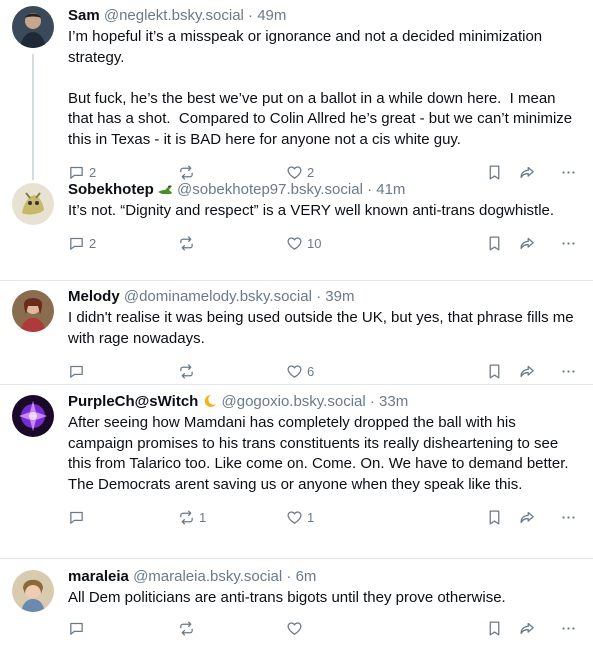 The width and height of the screenshot is (593, 663). Describe the element at coordinates (133, 401) in the screenshot. I see `author-name: PurpleCh@sWitch` at that location.